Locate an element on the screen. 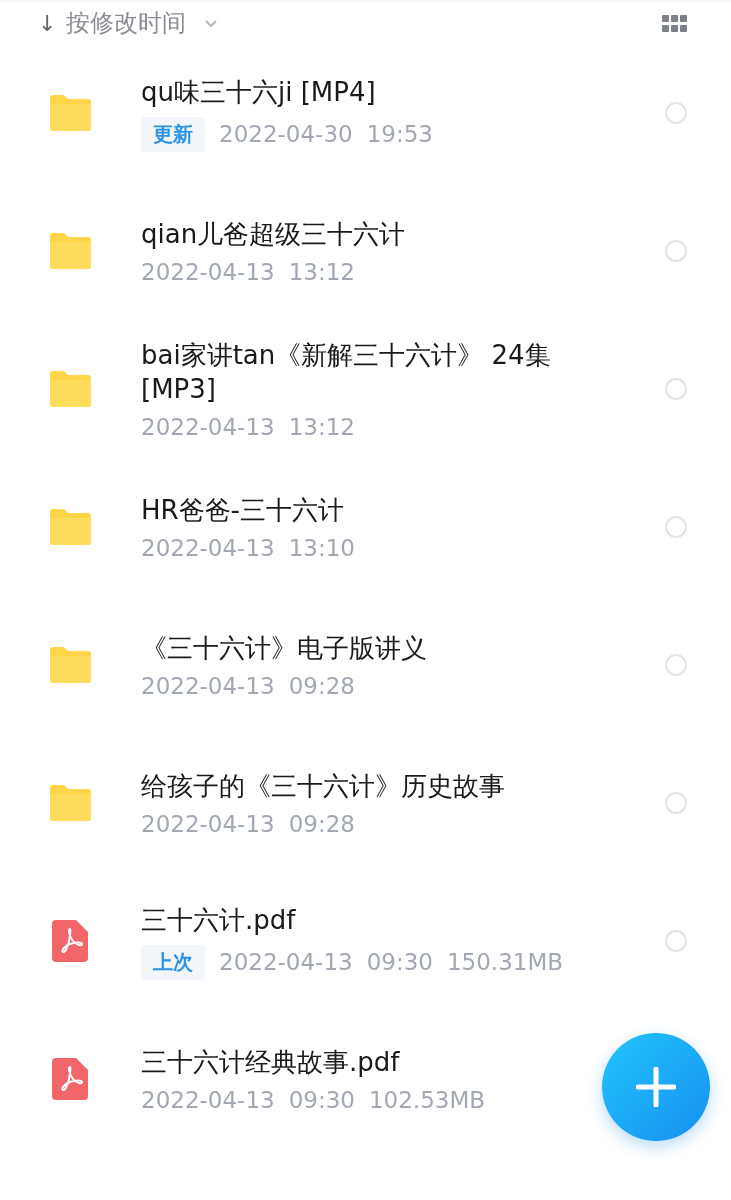 The height and width of the screenshot is (1200, 731). file-list-item: 三十六计经典故事.pdf 2022-04-13 09:30 102.53MB is located at coordinates (365, 1079).